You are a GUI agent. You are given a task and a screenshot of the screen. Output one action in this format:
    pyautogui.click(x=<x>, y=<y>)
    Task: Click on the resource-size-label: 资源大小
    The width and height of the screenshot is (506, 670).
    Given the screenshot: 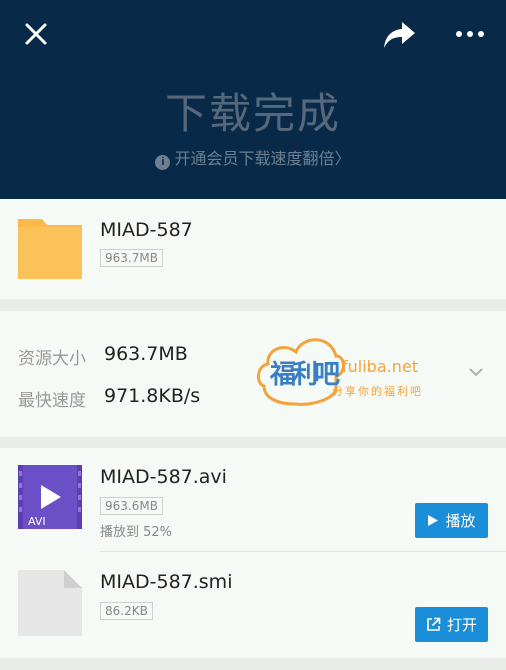 What is the action you would take?
    pyautogui.click(x=52, y=359)
    